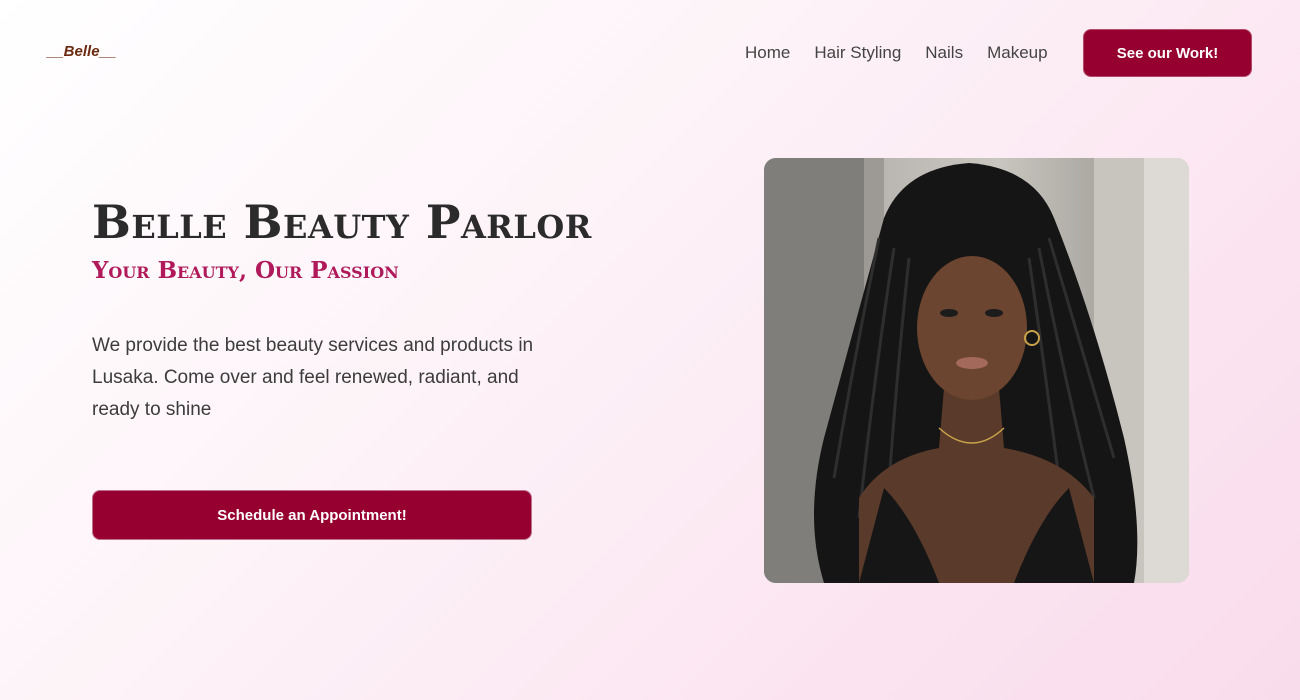 The height and width of the screenshot is (700, 1300). I want to click on page-subtitle: Your Beauty, Our Passion, so click(245, 270).